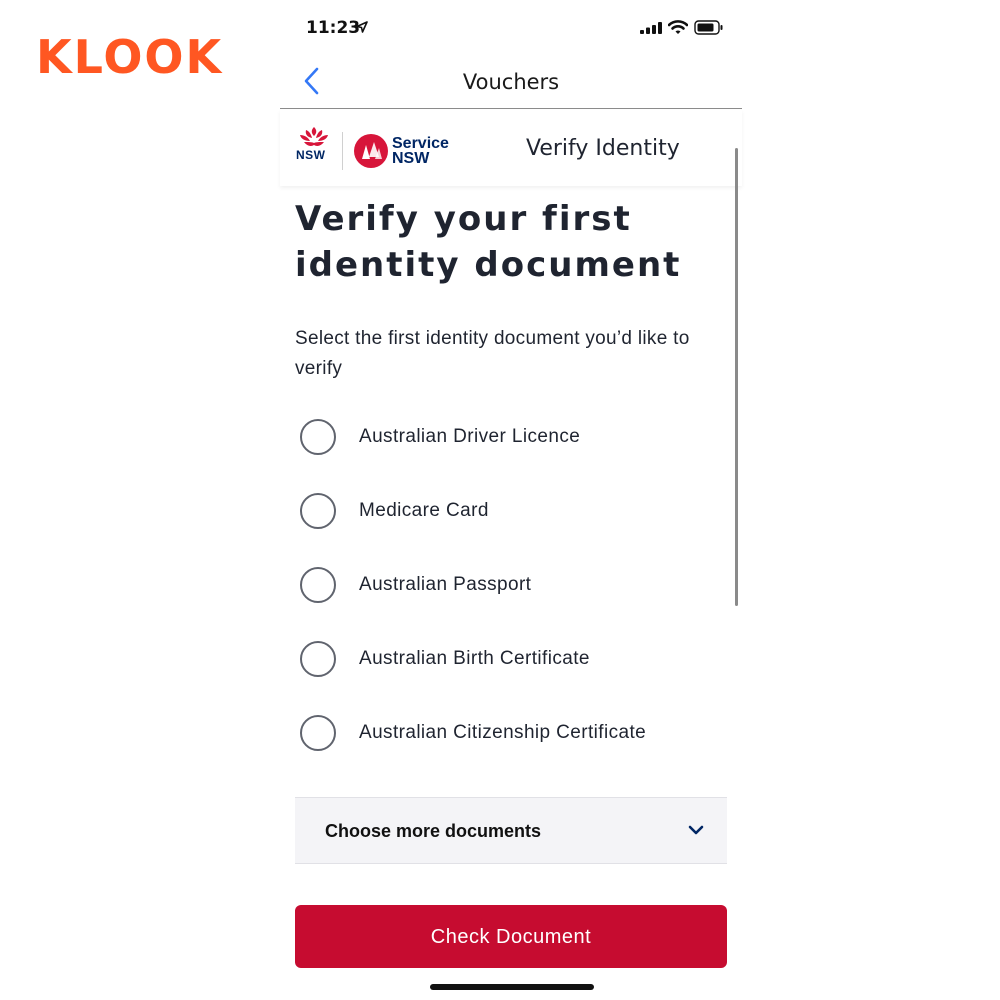 The height and width of the screenshot is (1000, 1000). Describe the element at coordinates (342, 151) in the screenshot. I see `logo-divider` at that location.